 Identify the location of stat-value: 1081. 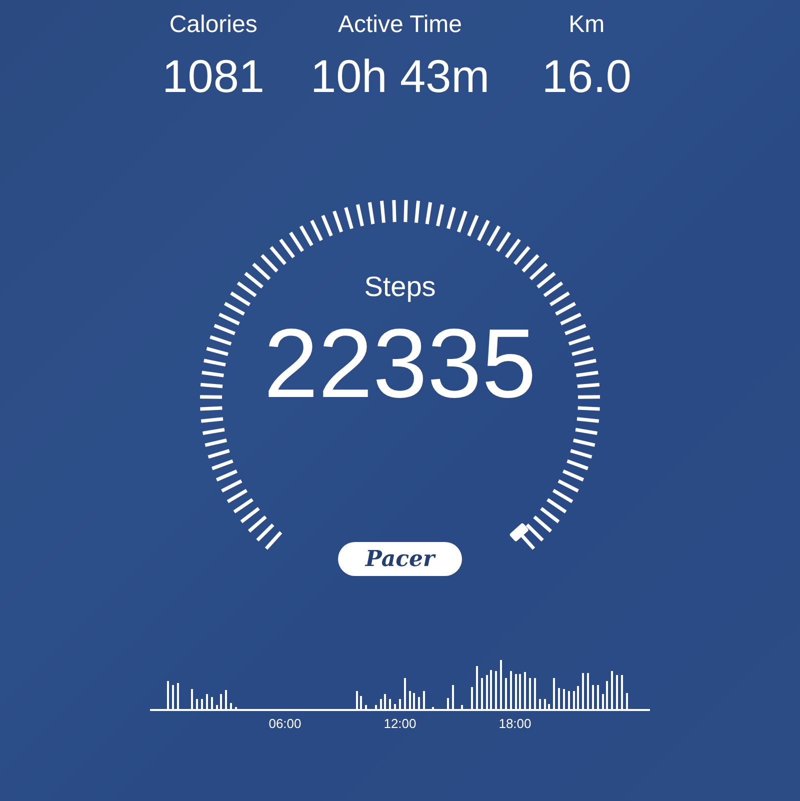
(213, 76).